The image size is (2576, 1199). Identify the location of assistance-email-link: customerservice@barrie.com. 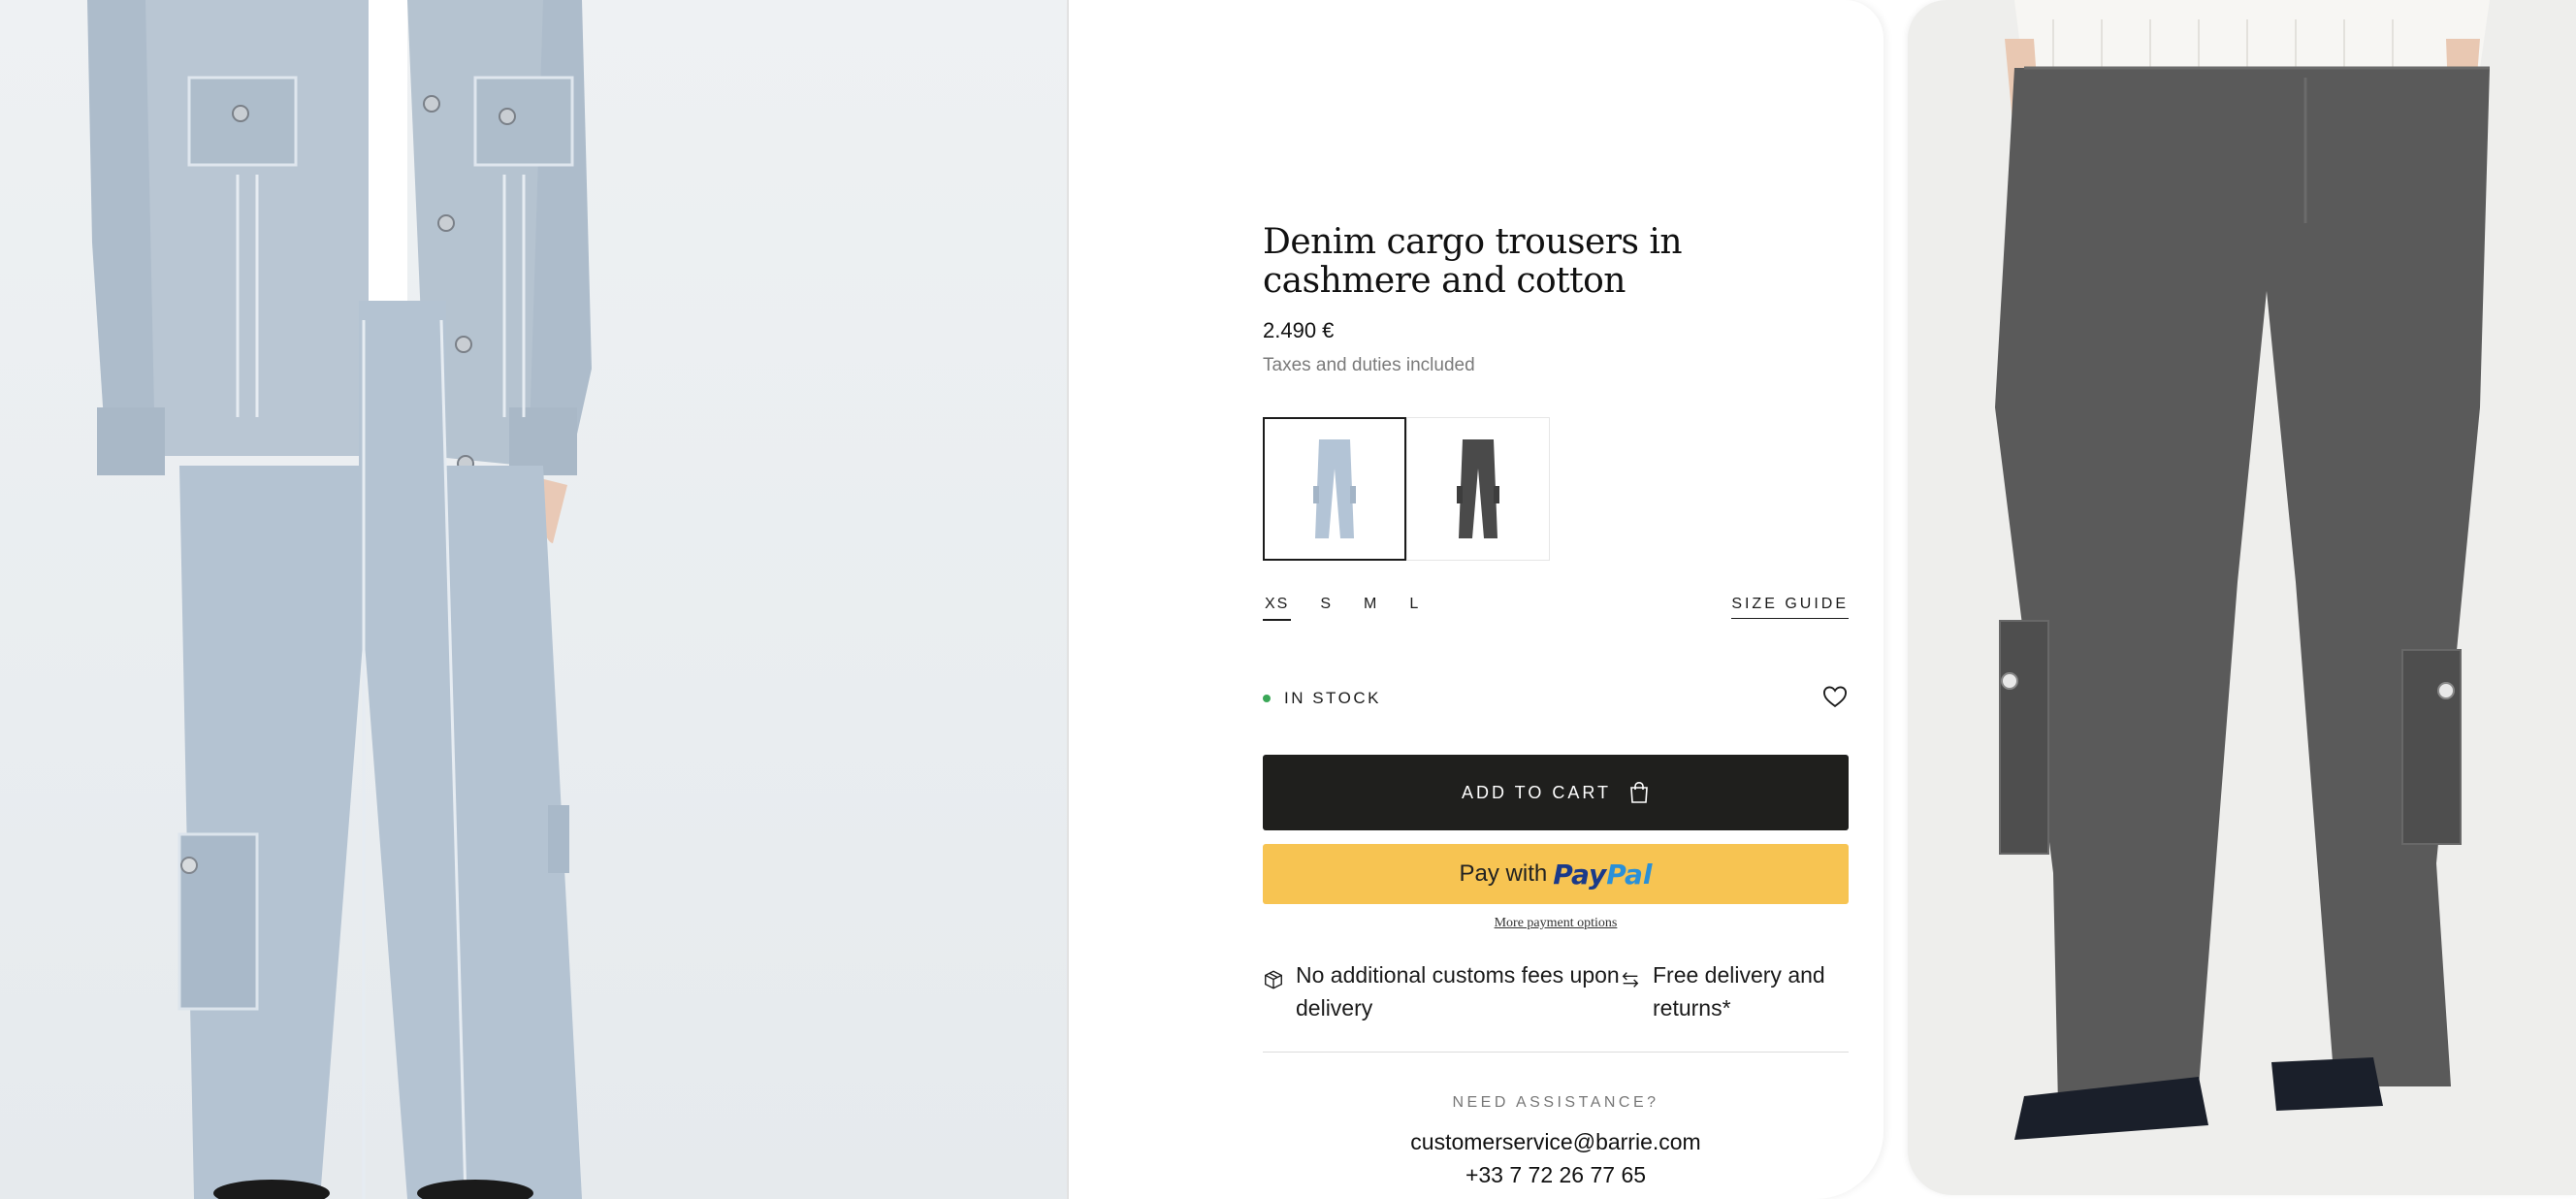
(1556, 1142).